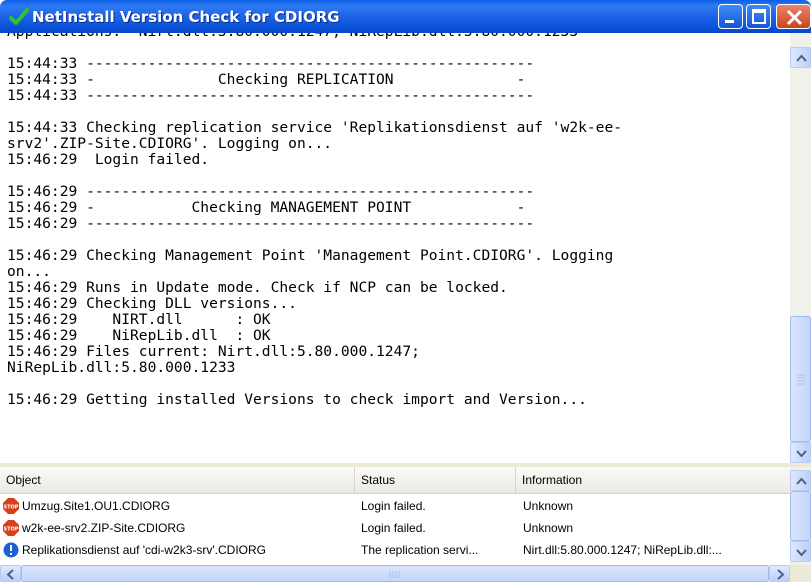 This screenshot has height=587, width=811. I want to click on info-icon, so click(11, 550).